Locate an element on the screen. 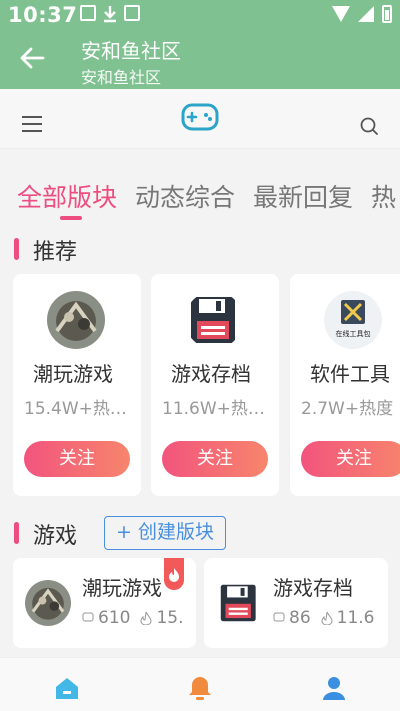 The height and width of the screenshot is (711, 400). tools-icon: 在线工具包 is located at coordinates (353, 320).